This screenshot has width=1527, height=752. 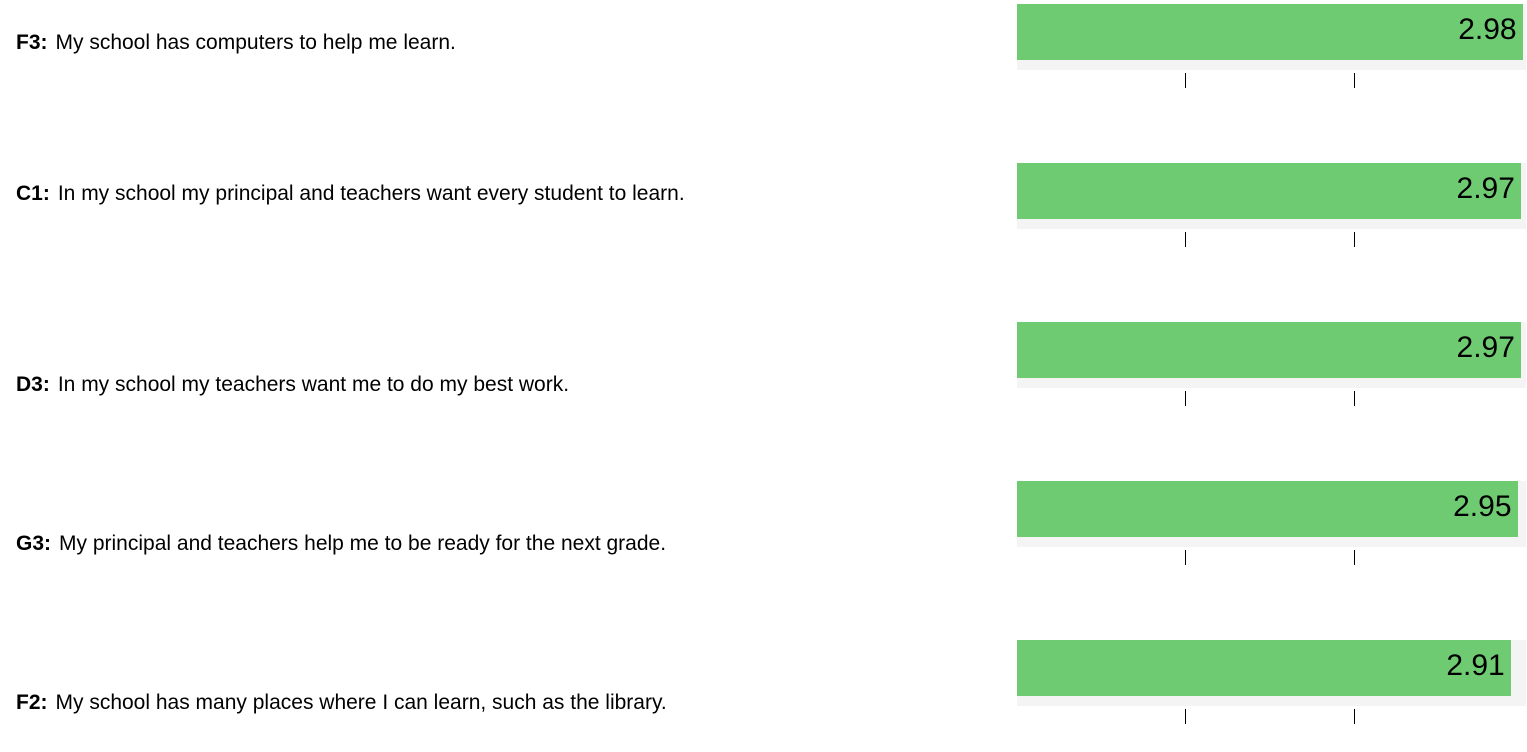 I want to click on bar-track: 2.98, so click(x=1271, y=46).